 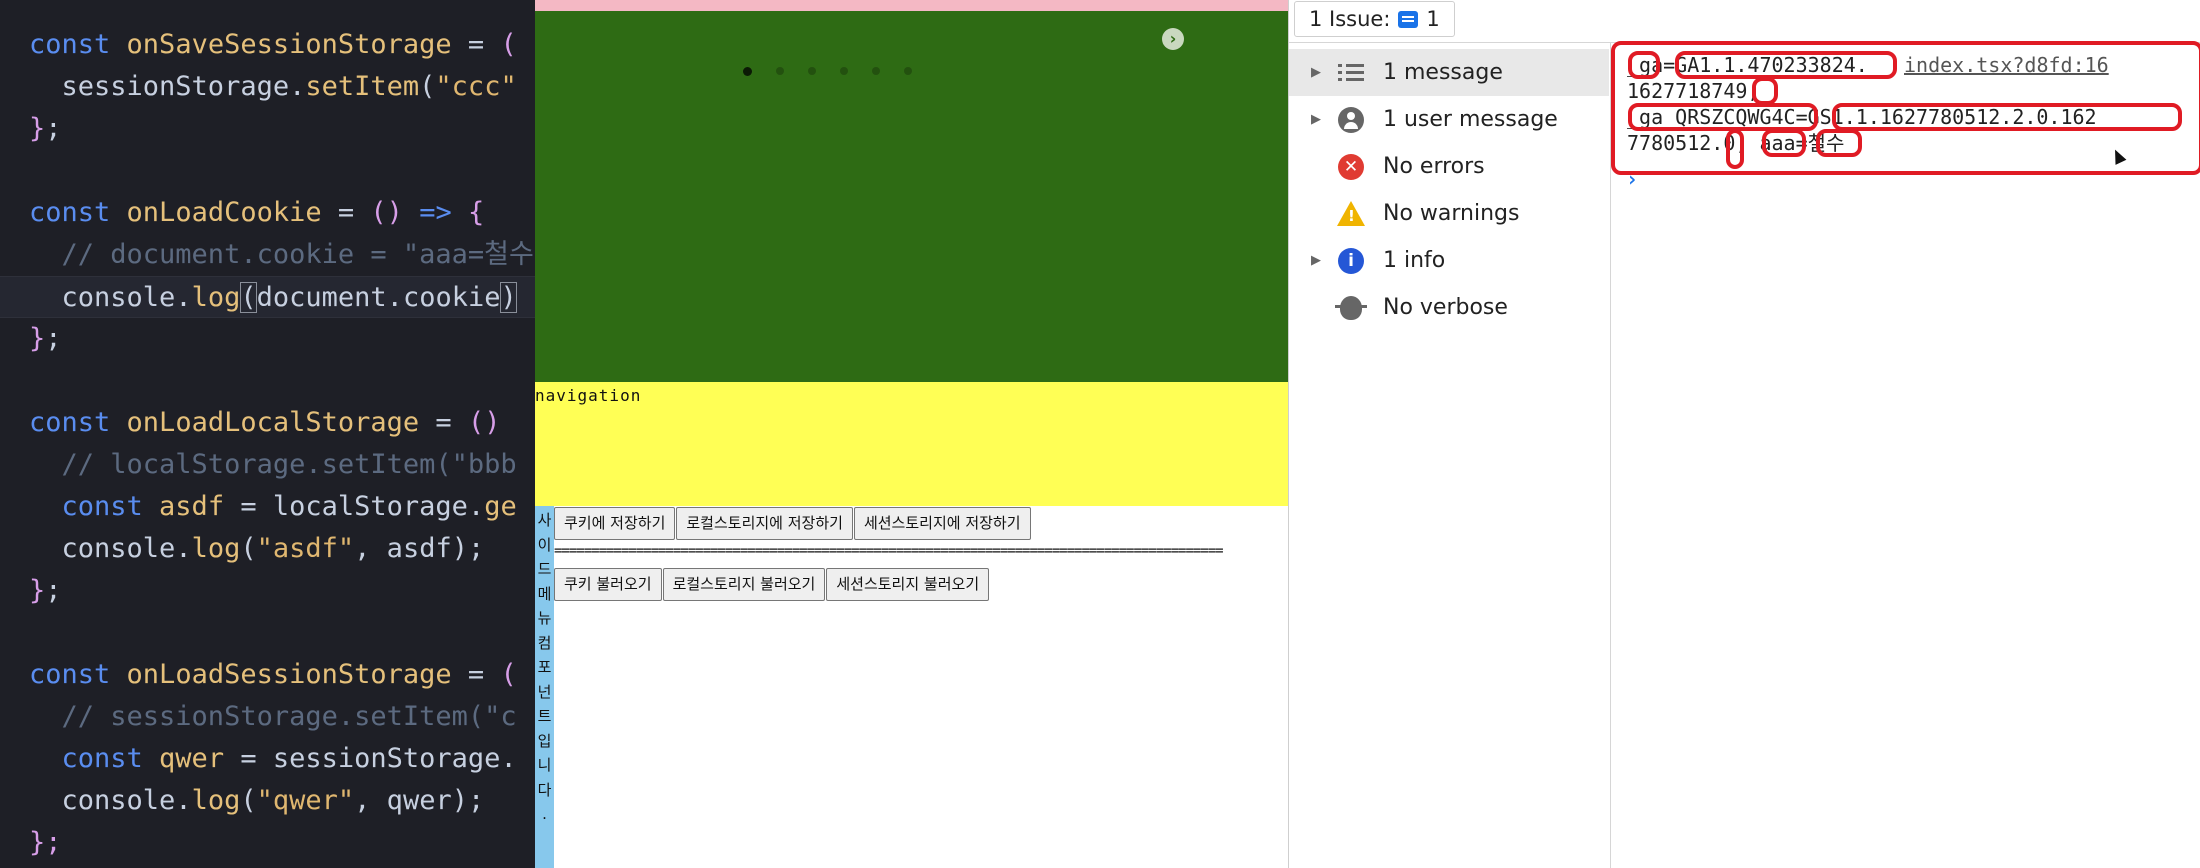 I want to click on load-button-row: 쿠키 불러오기 로컬스토리지 불러오기 세션스토리지 불러오기, so click(x=772, y=584).